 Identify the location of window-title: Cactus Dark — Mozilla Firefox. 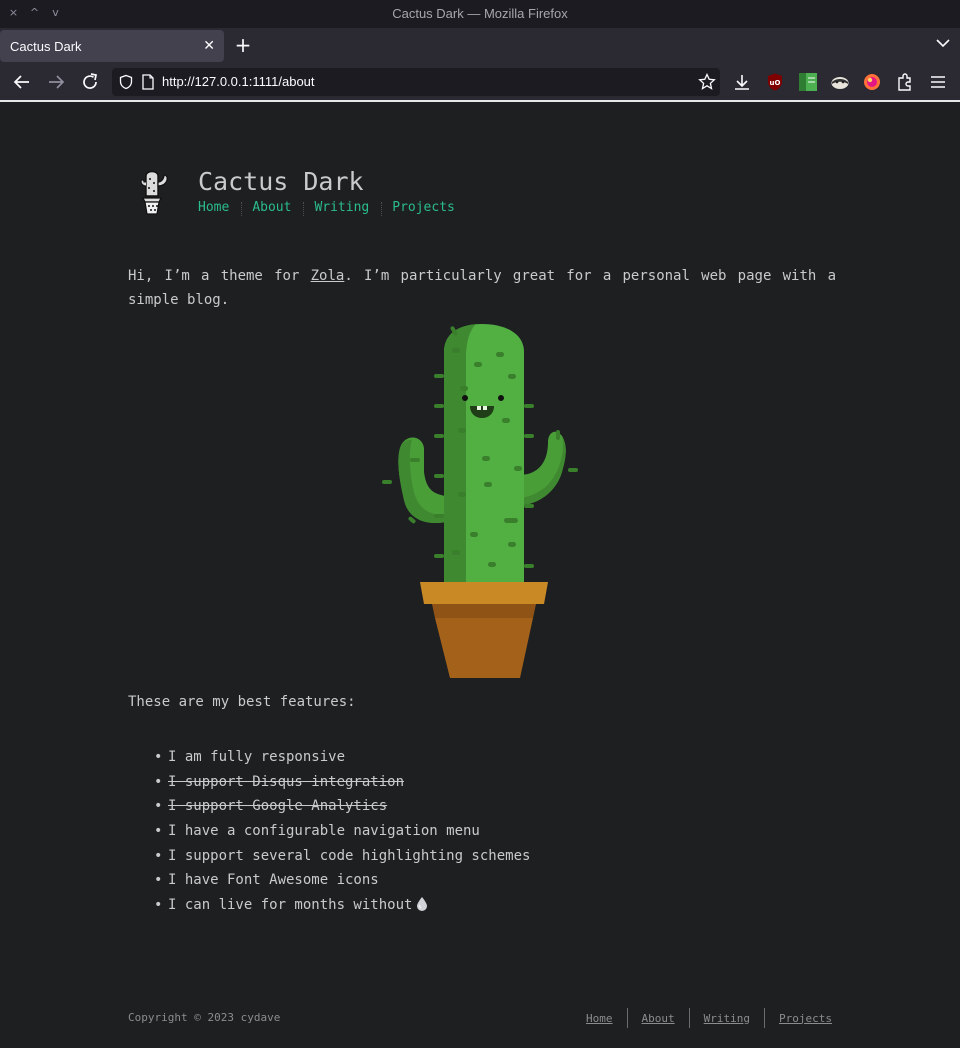
(480, 13).